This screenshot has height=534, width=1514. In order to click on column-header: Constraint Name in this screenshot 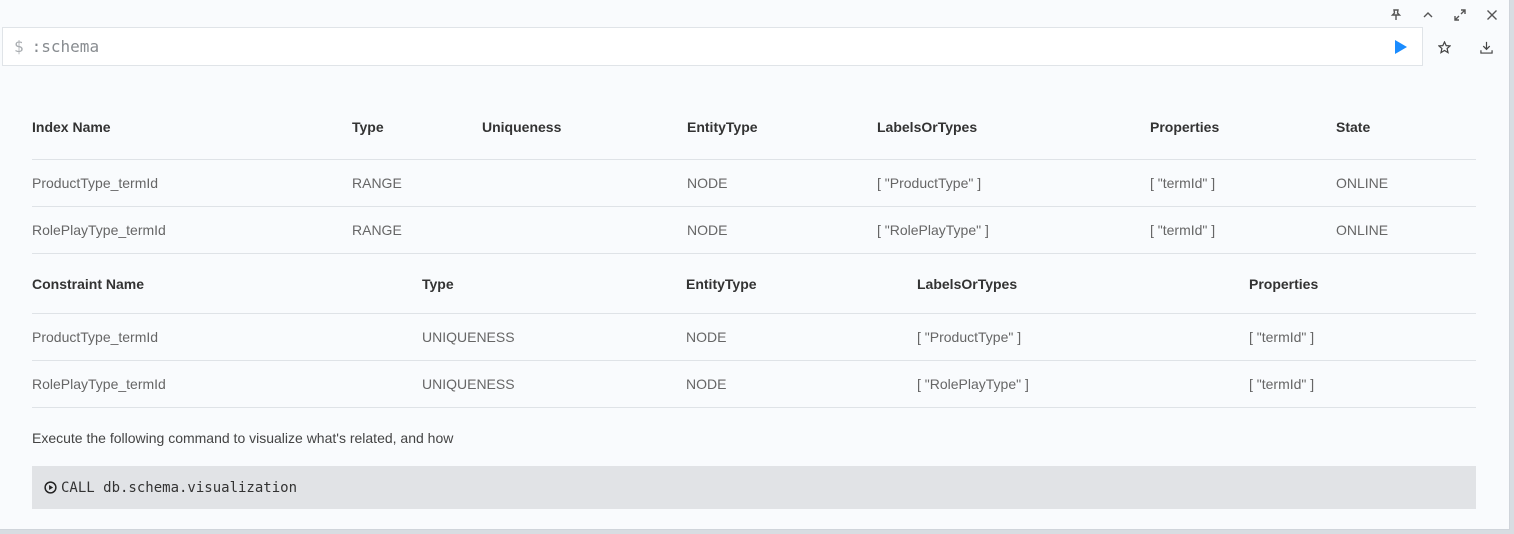, I will do `click(88, 283)`.